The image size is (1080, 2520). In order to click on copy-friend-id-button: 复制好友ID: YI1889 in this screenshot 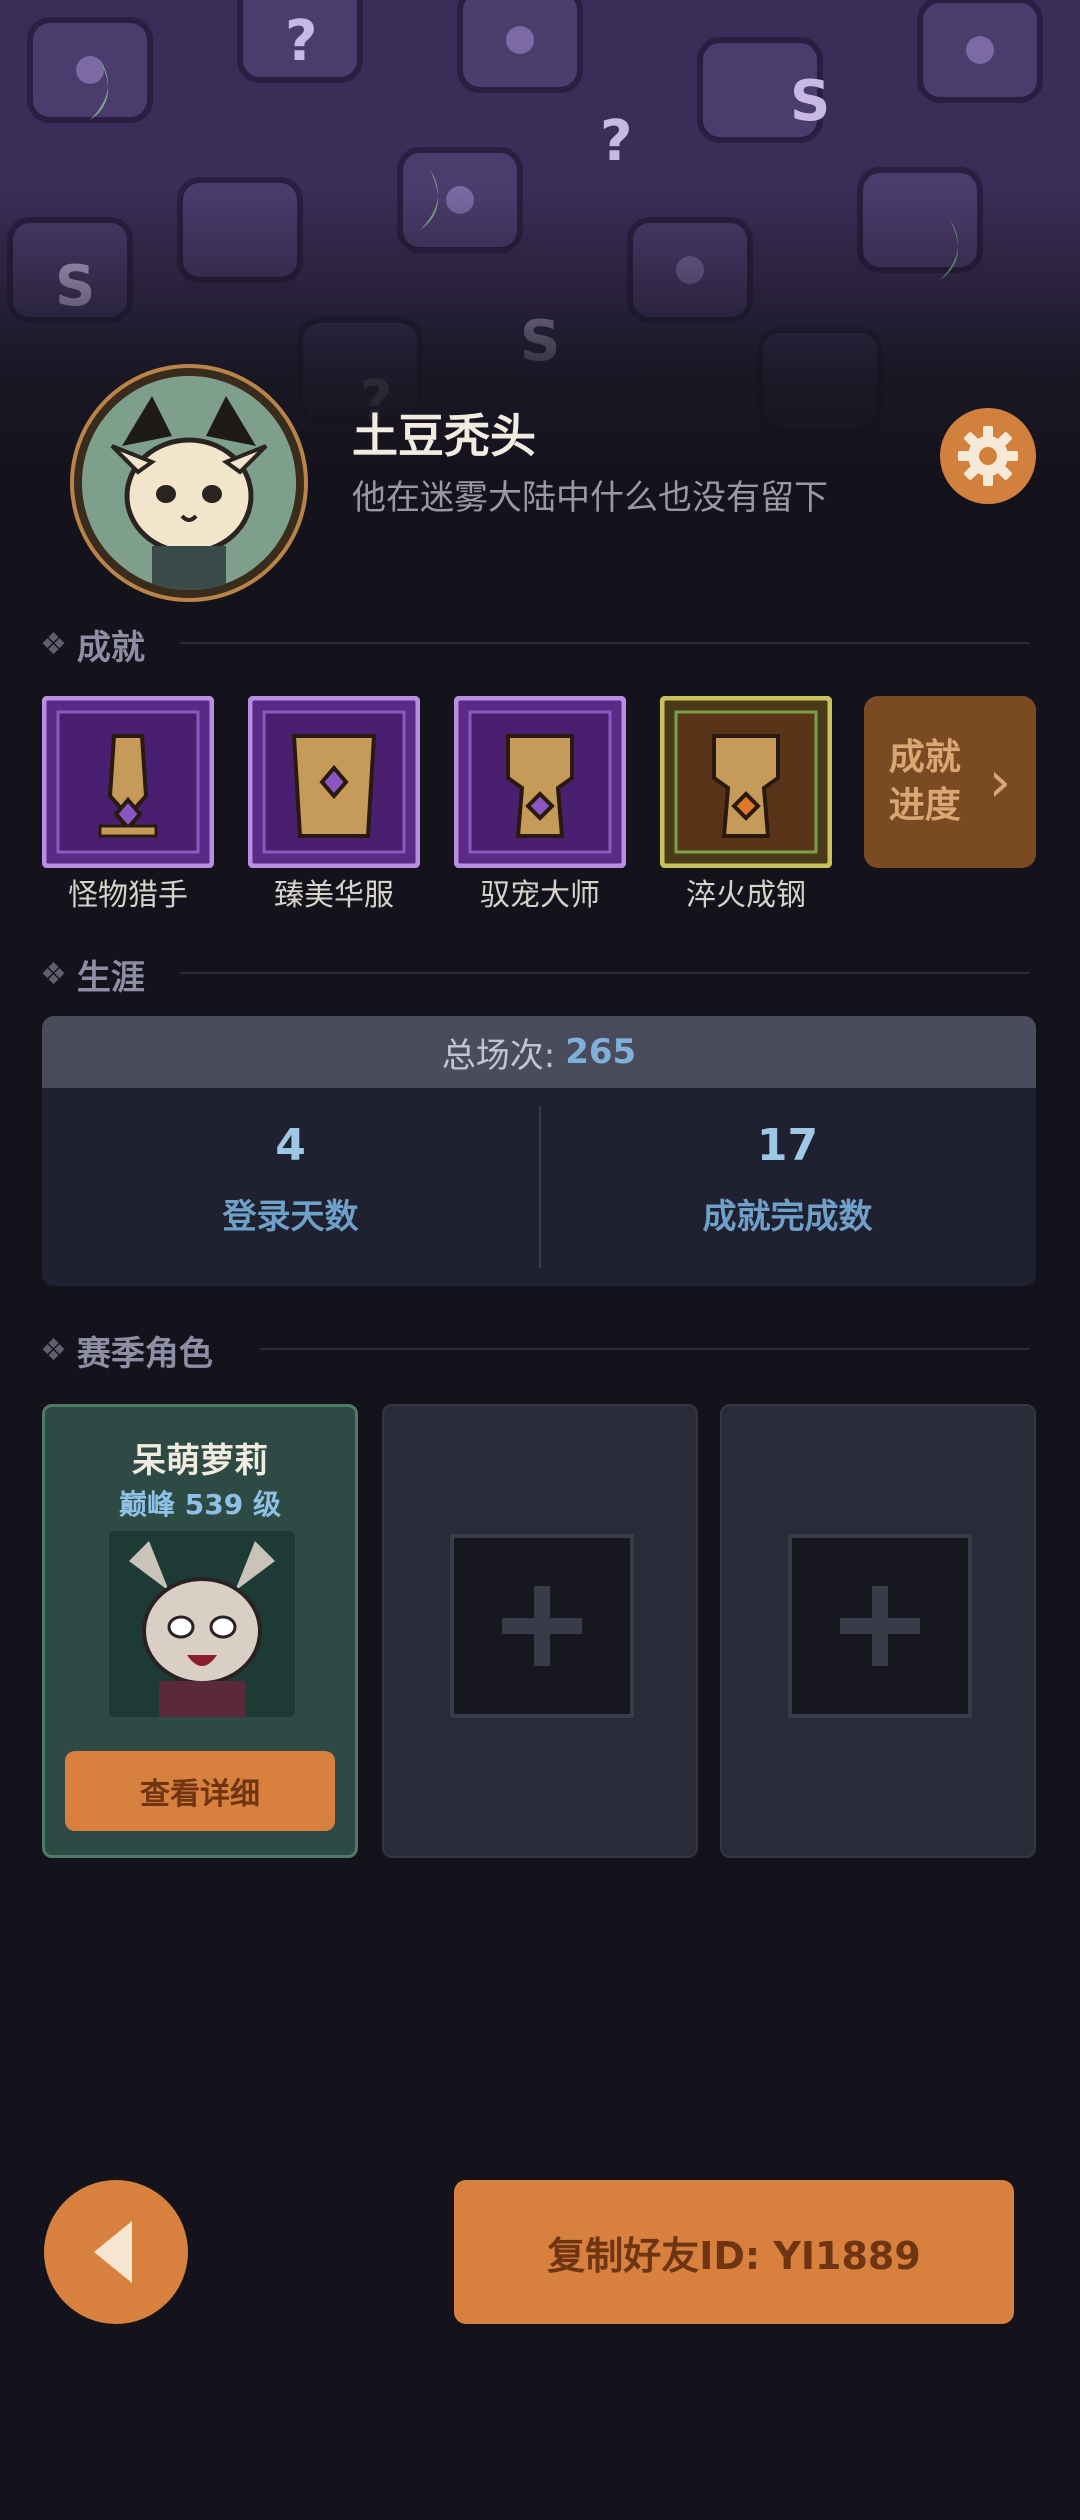, I will do `click(734, 2252)`.